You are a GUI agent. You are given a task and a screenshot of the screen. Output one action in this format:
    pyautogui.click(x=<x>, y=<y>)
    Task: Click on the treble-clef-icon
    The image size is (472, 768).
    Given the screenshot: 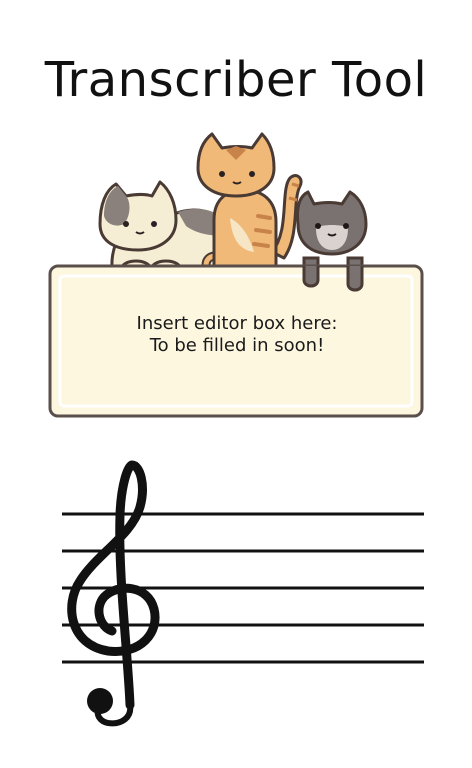 What is the action you would take?
    pyautogui.click(x=113, y=593)
    